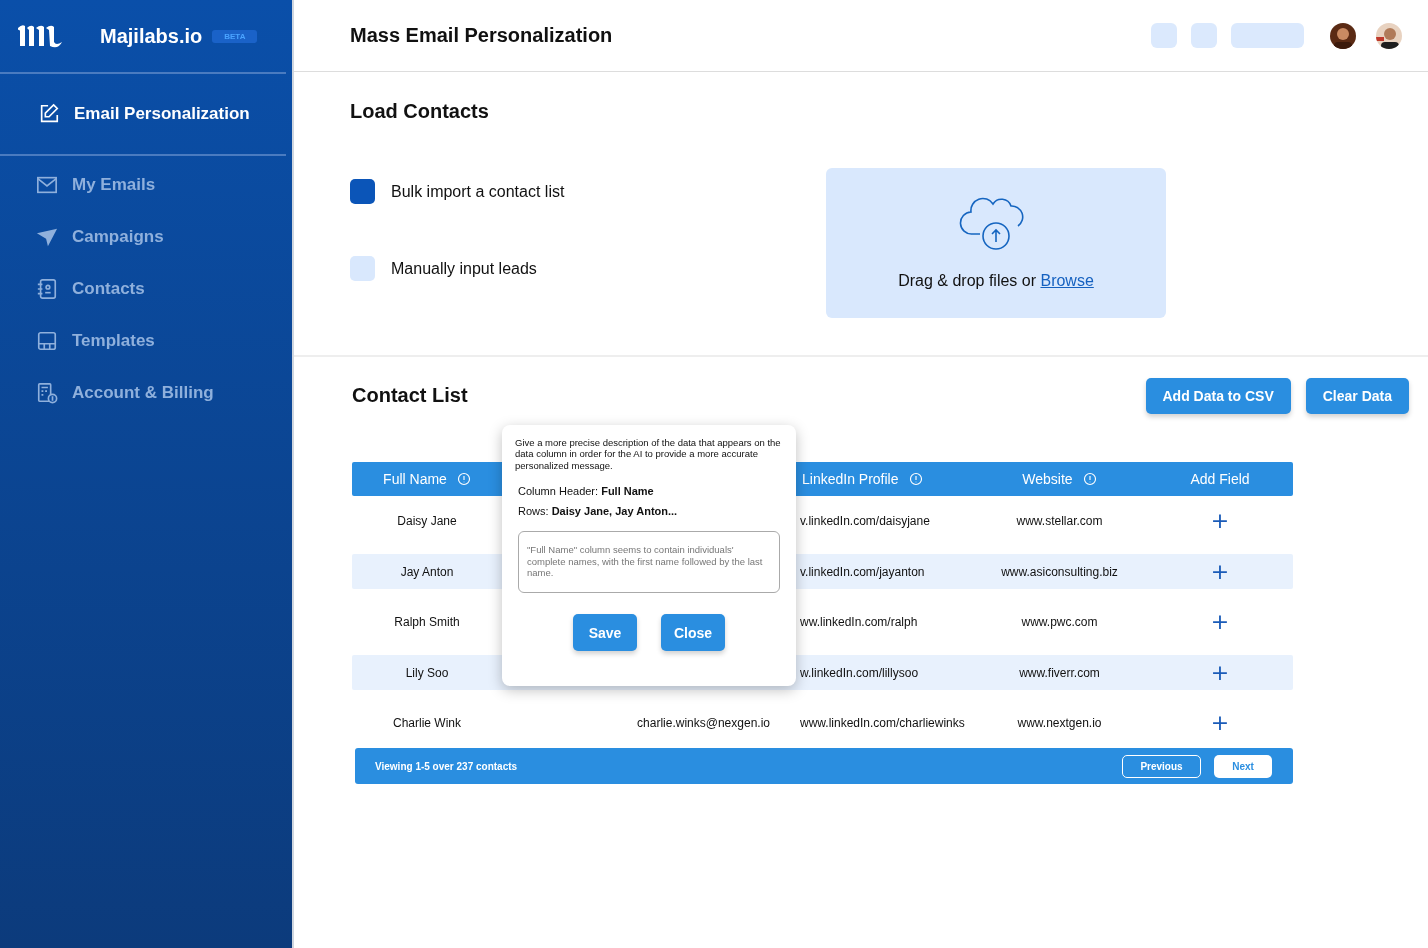  I want to click on table-cell: www.asiconsulting.biz, so click(1059, 571).